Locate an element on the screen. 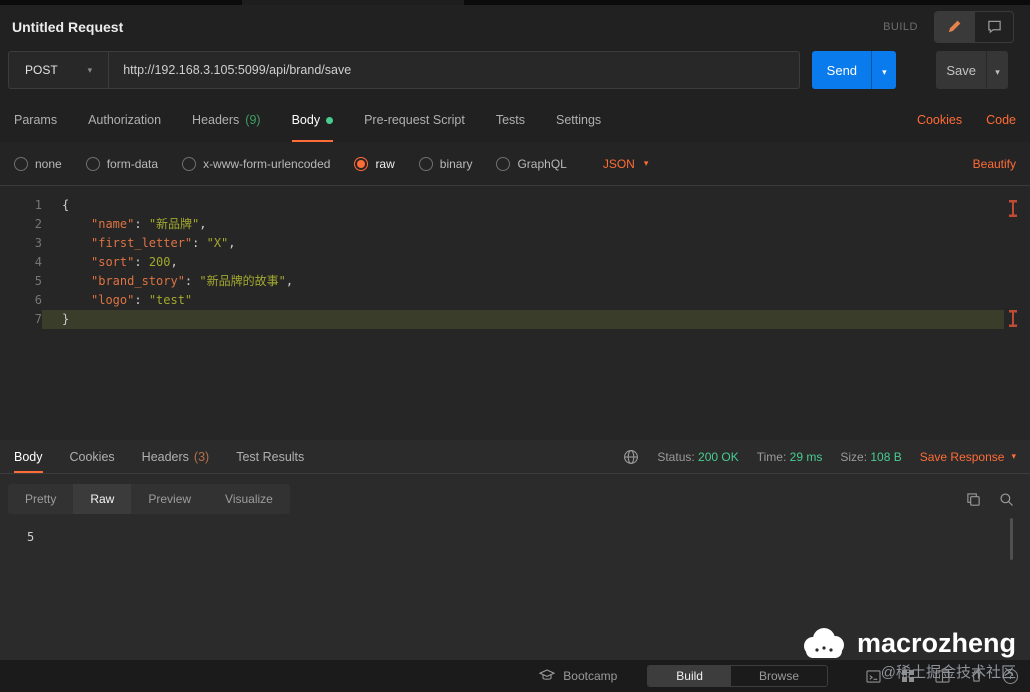 The width and height of the screenshot is (1030, 692). tab-params: Params is located at coordinates (35, 120).